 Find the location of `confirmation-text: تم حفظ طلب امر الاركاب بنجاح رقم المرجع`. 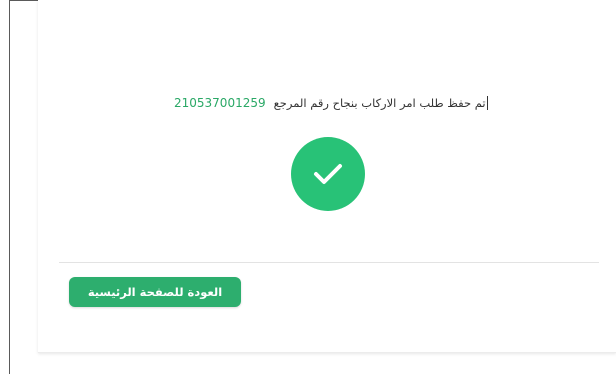

confirmation-text: تم حفظ طلب امر الاركاب بنجاح رقم المرجع is located at coordinates (379, 103).